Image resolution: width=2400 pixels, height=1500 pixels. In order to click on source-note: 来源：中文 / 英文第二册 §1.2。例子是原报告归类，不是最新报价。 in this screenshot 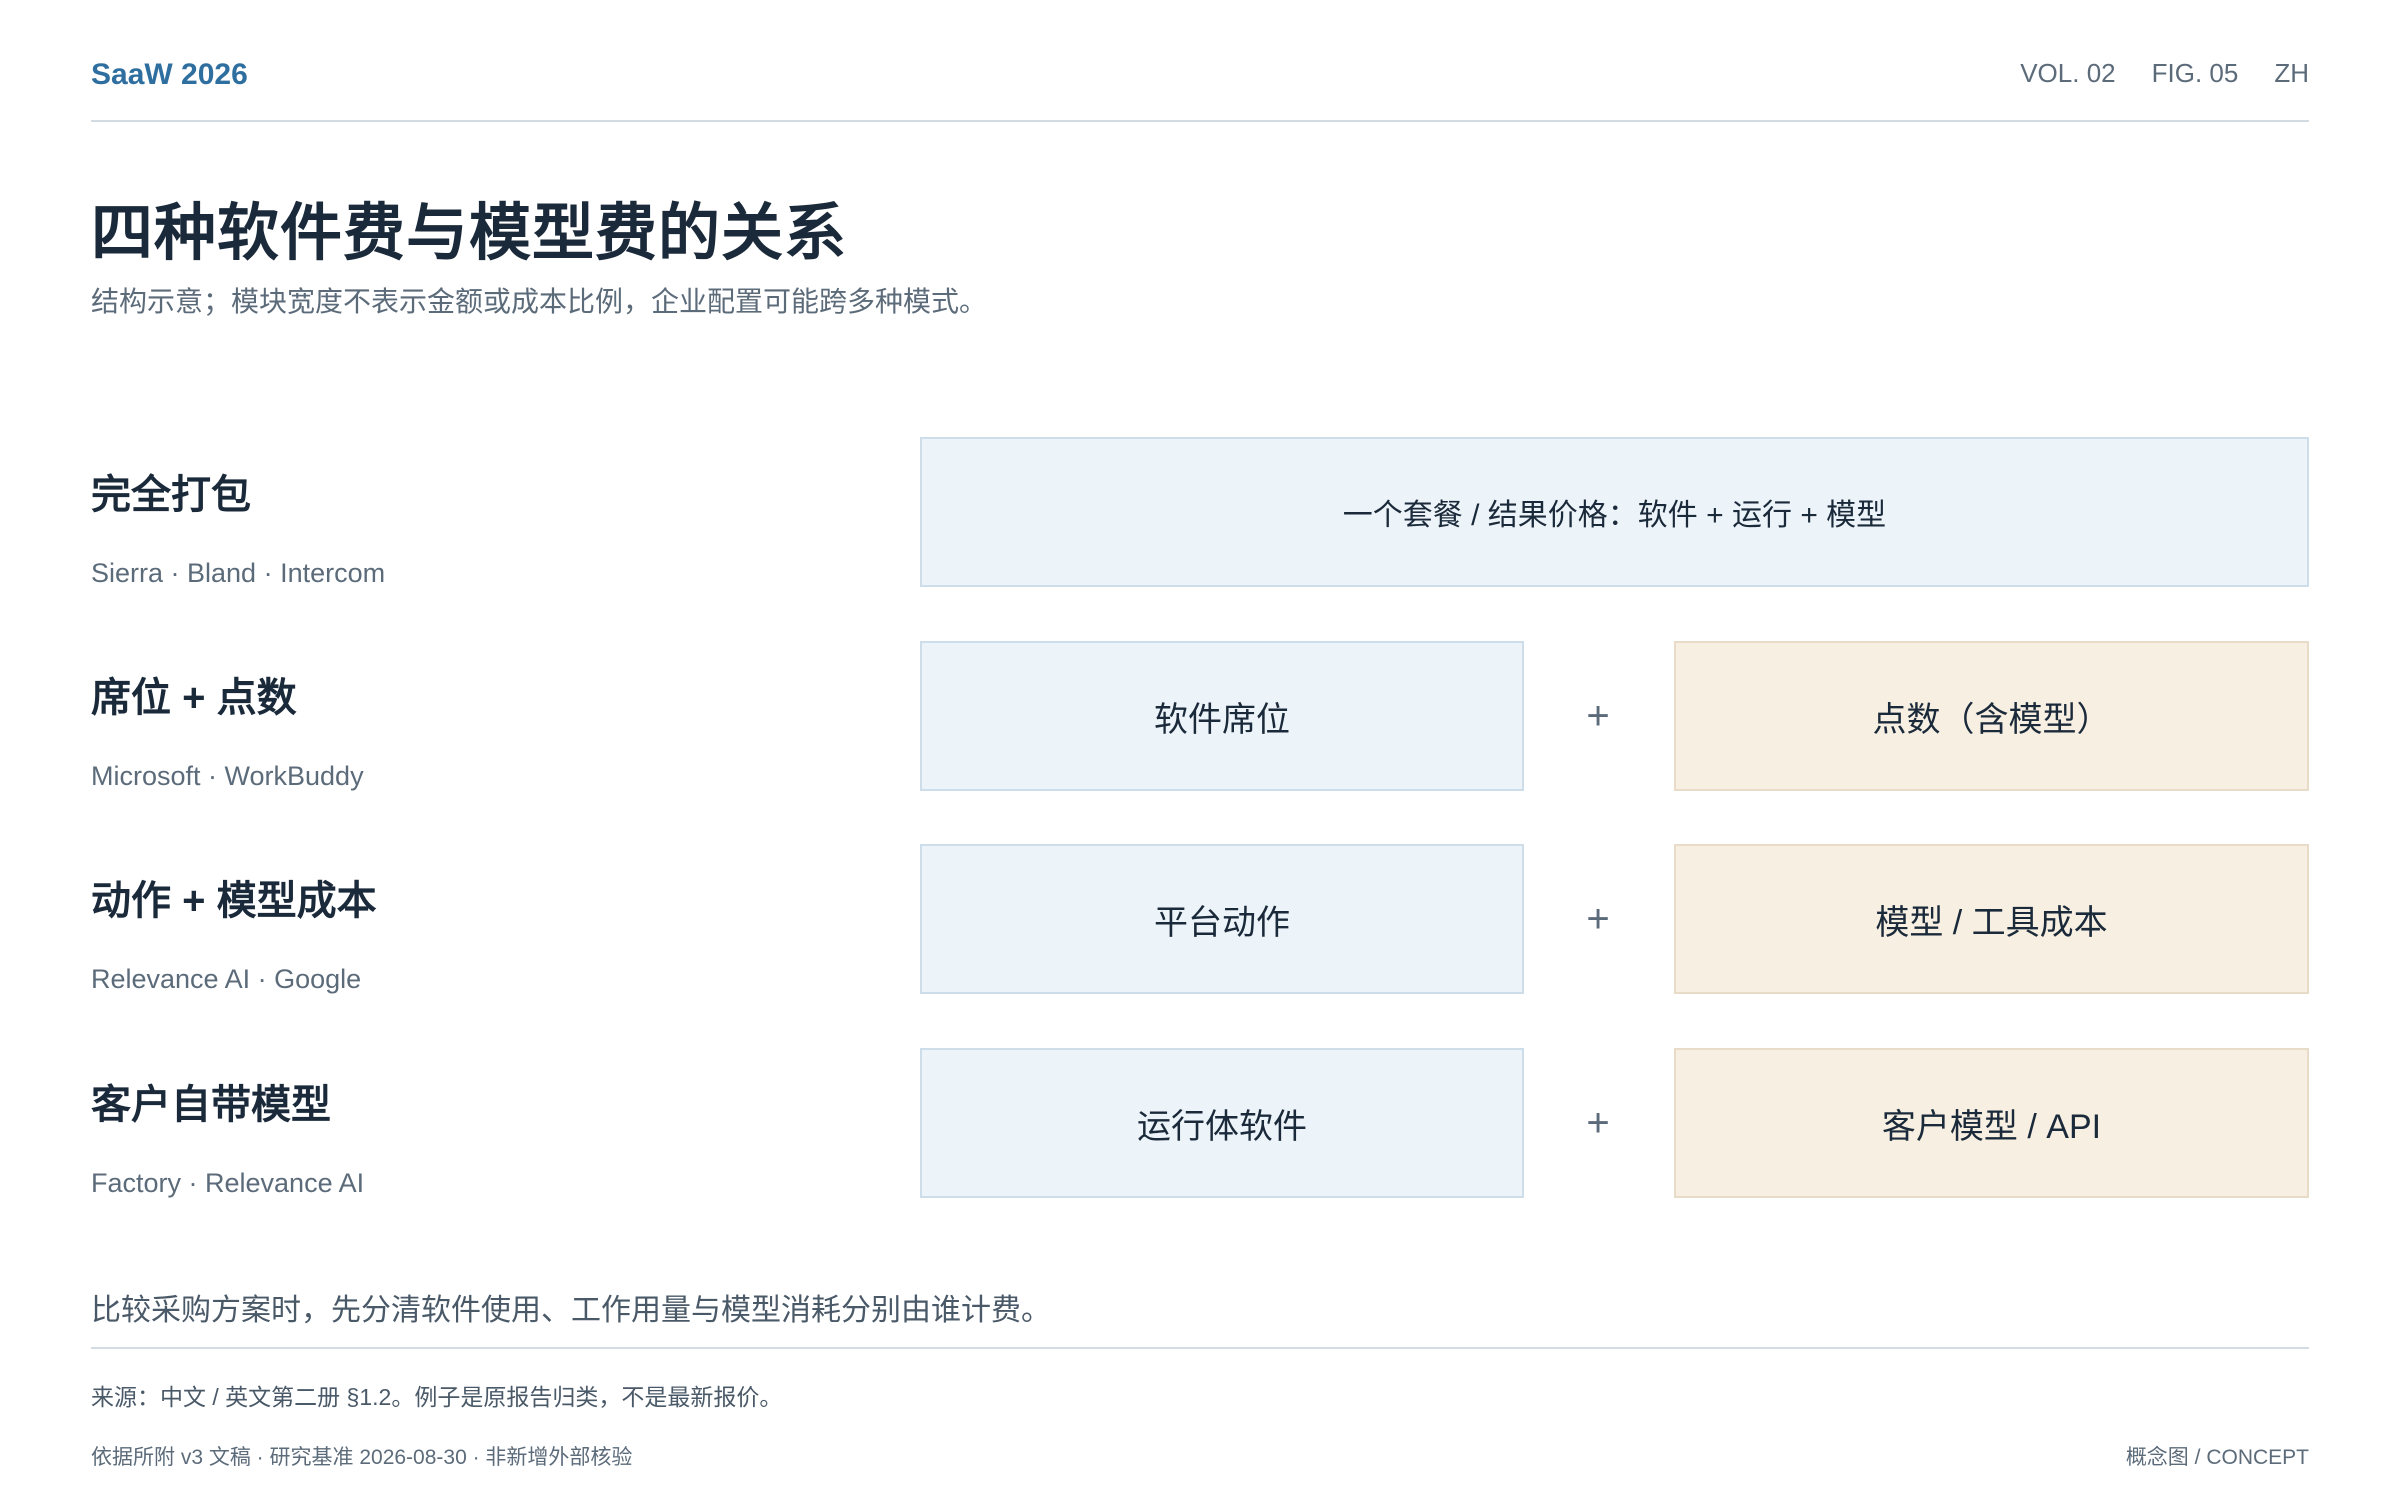, I will do `click(437, 1397)`.